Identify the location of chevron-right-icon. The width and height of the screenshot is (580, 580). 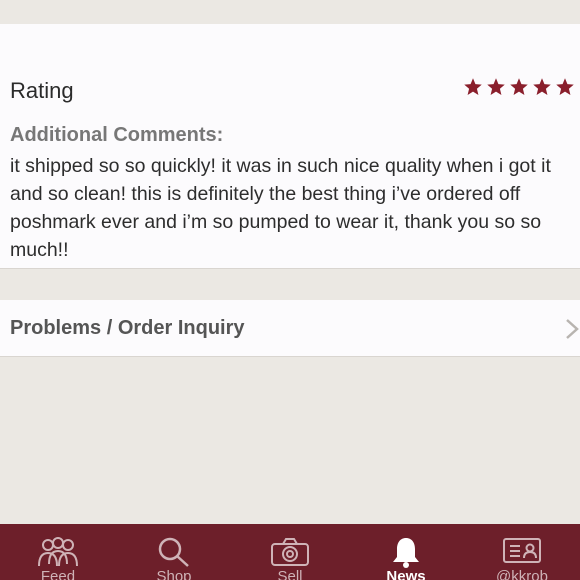
(572, 329).